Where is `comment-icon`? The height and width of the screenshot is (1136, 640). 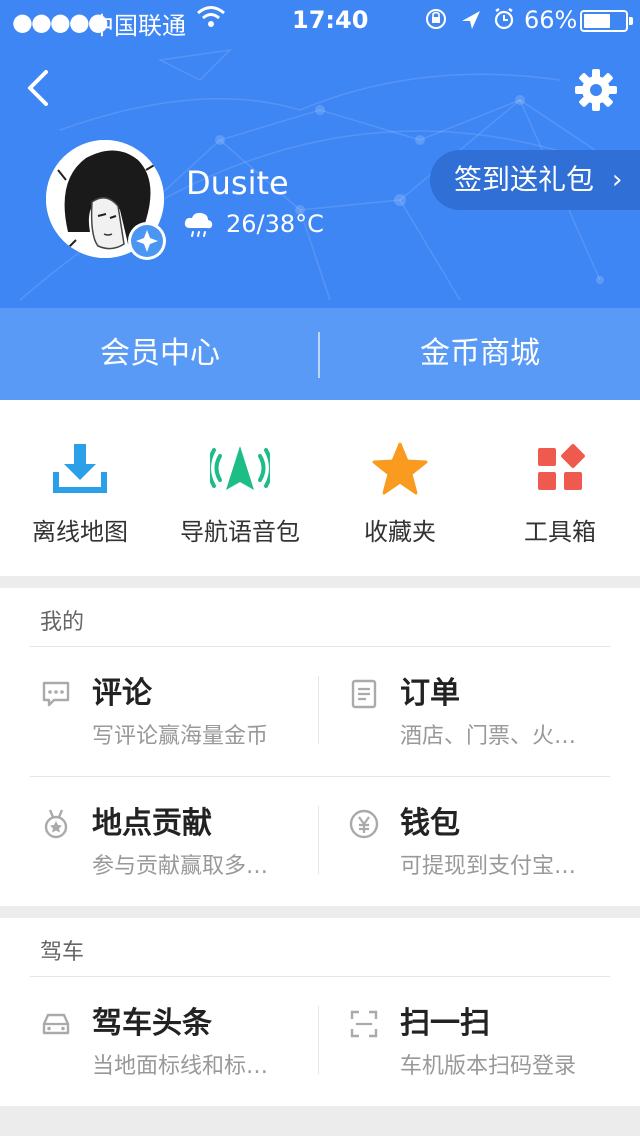
comment-icon is located at coordinates (56, 694).